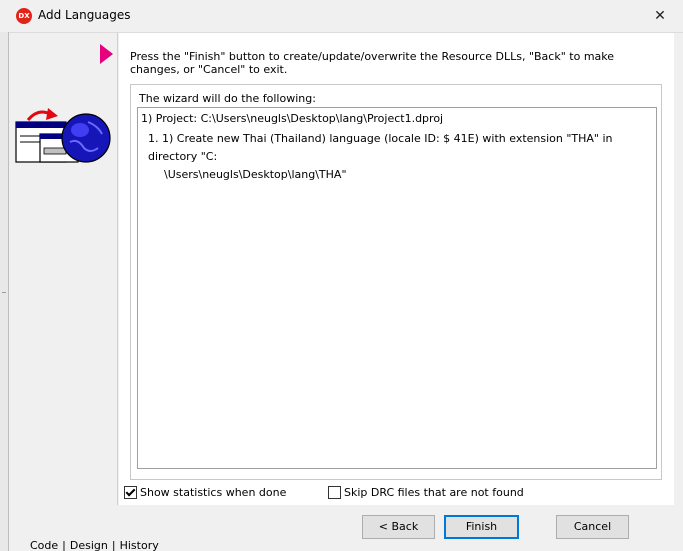  Describe the element at coordinates (227, 98) in the screenshot. I see `group-label: The wizard will do the following:` at that location.